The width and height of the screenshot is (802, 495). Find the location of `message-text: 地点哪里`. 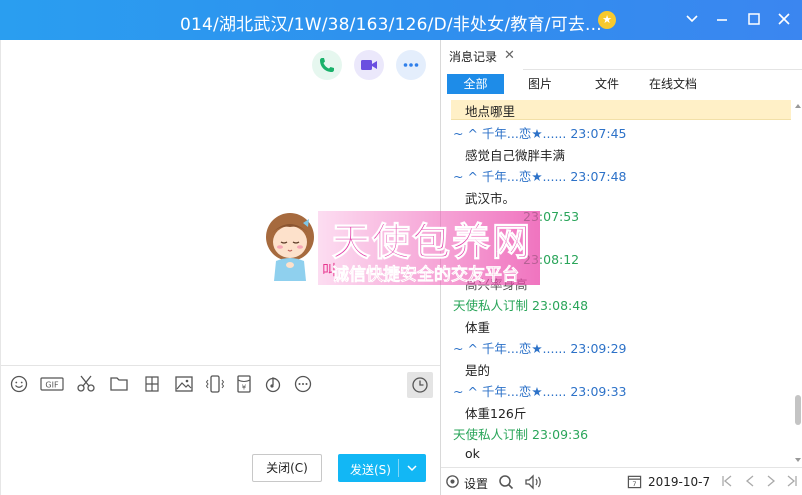

message-text: 地点哪里 is located at coordinates (490, 110).